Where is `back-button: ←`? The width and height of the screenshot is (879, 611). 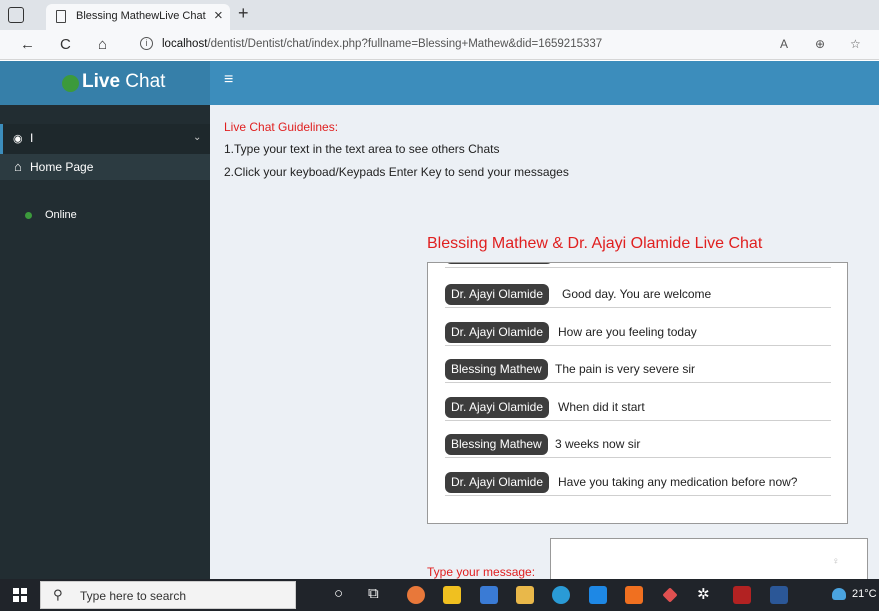
back-button: ← is located at coordinates (27, 44).